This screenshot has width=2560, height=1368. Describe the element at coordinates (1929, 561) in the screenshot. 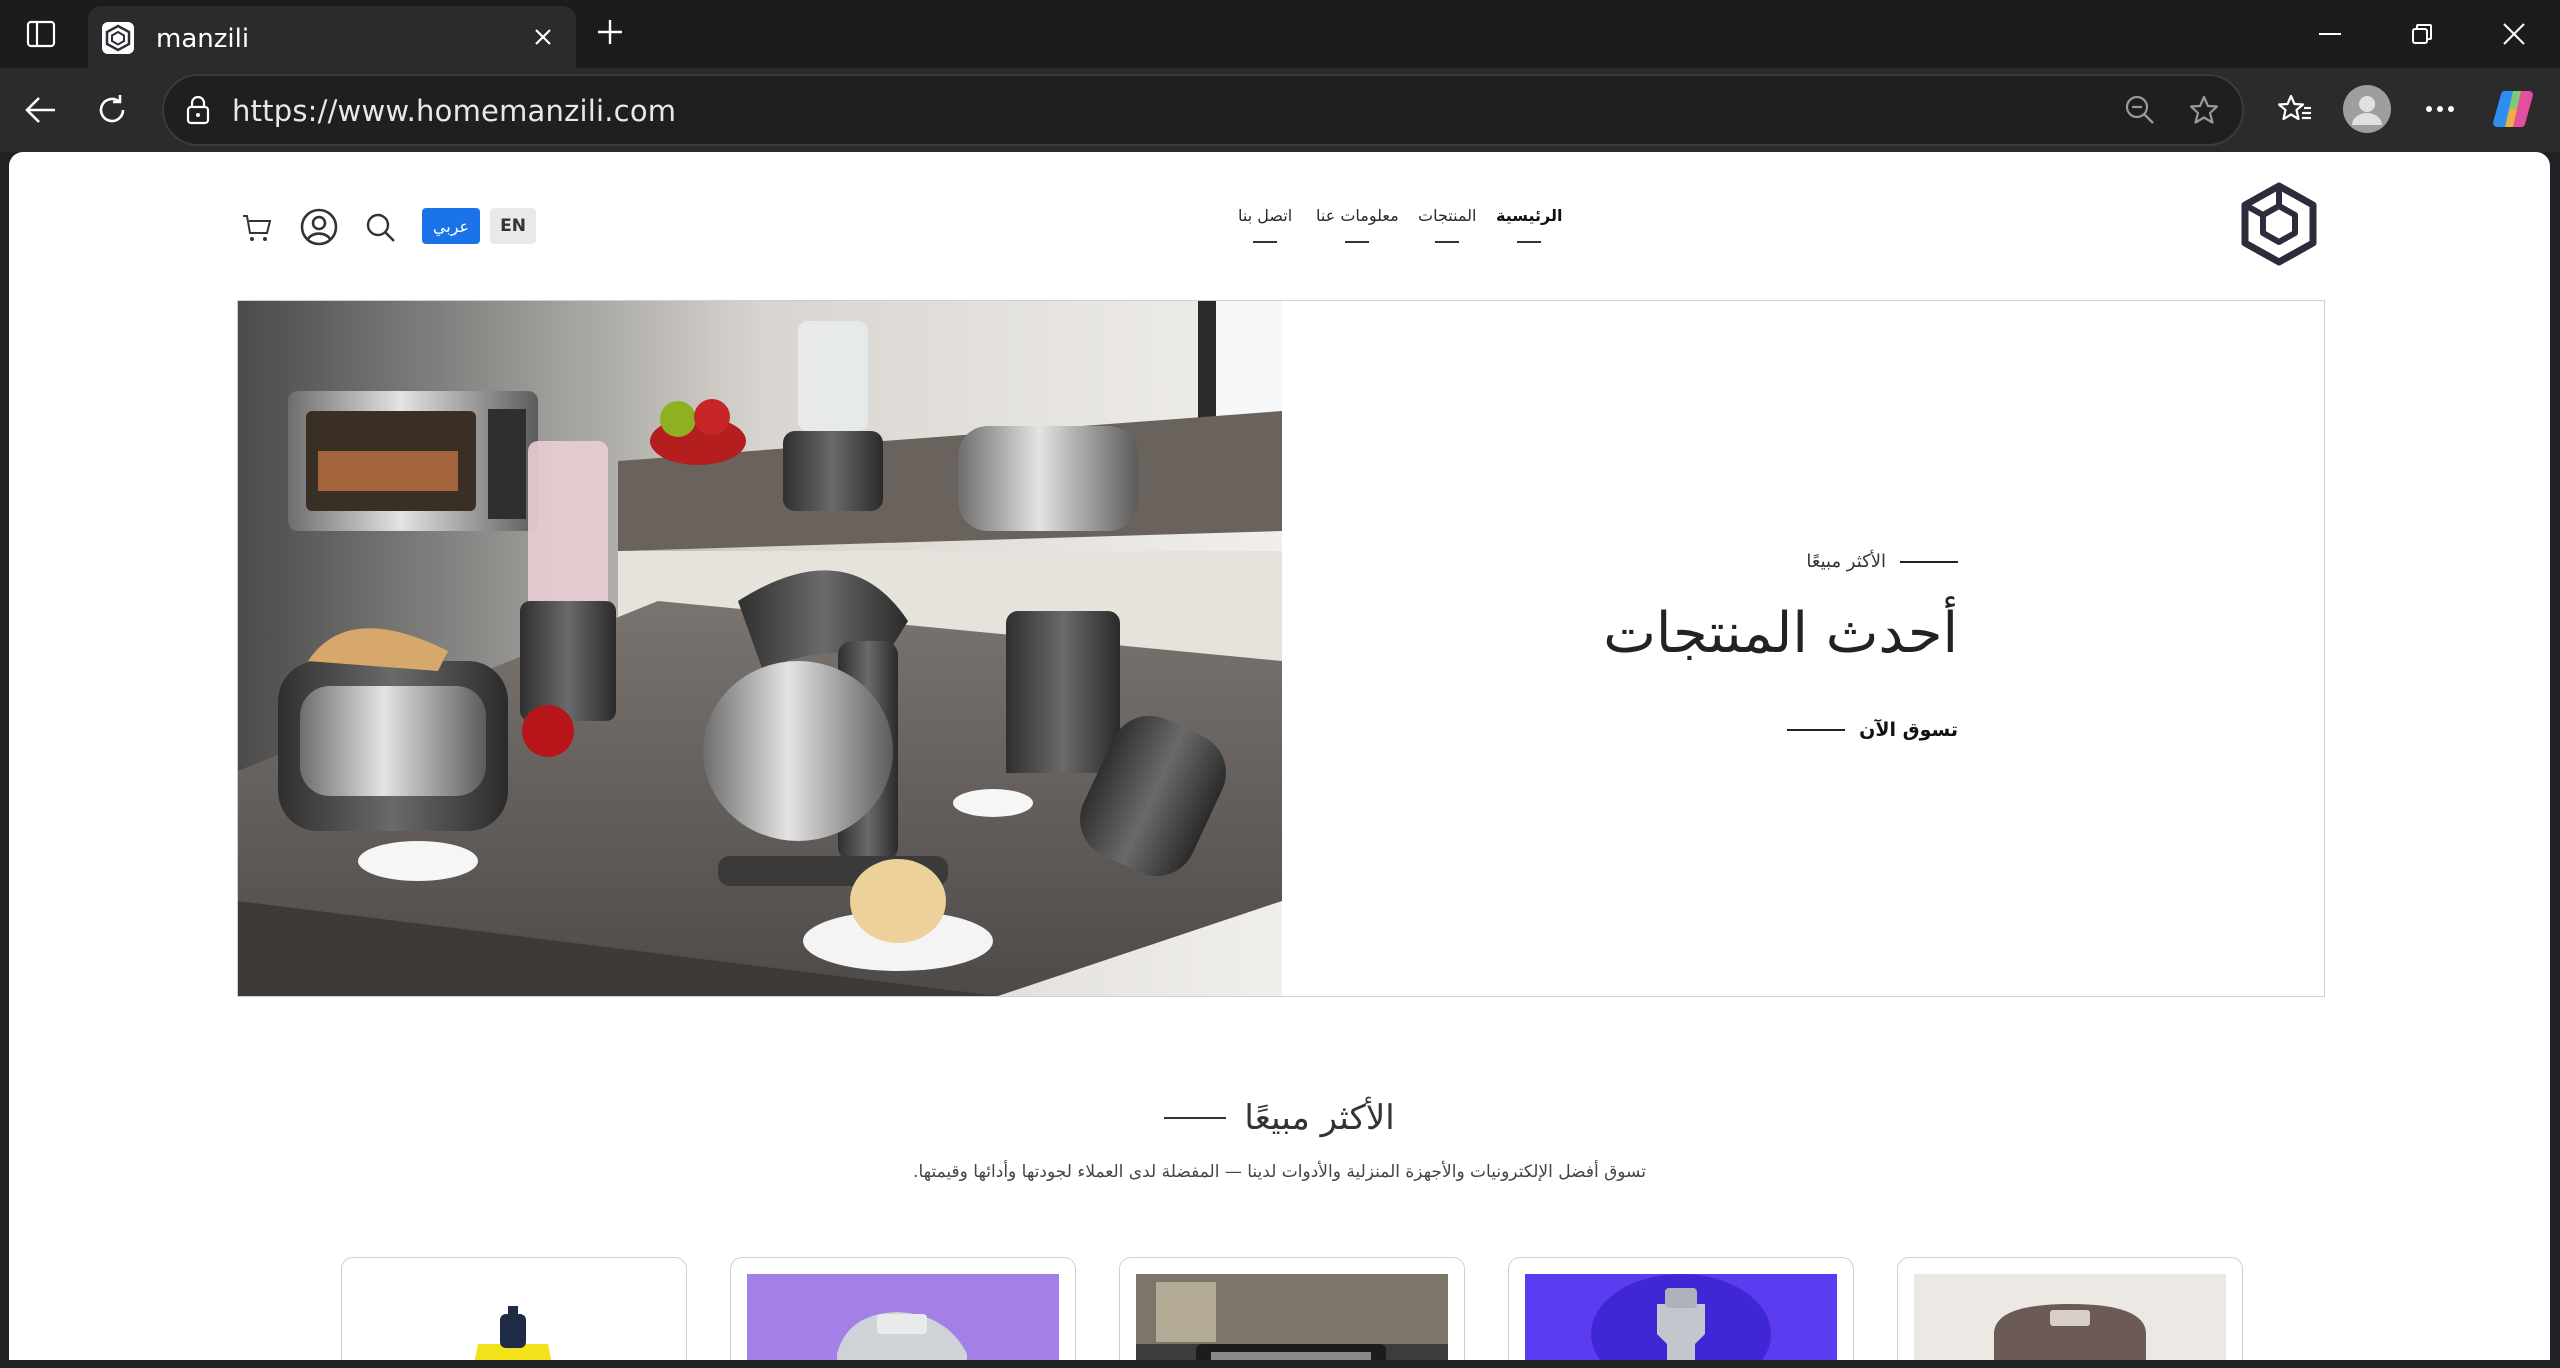

I see `hero-eyebrow-dash` at that location.